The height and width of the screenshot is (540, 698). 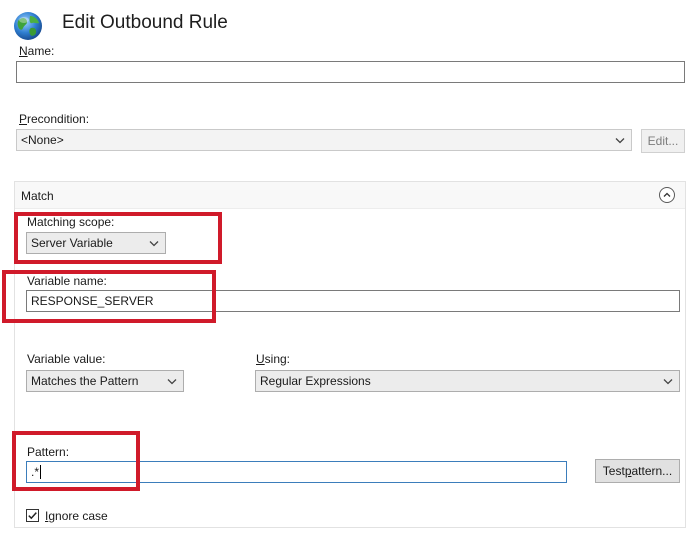 I want to click on match-group-title: Match, so click(x=37, y=196).